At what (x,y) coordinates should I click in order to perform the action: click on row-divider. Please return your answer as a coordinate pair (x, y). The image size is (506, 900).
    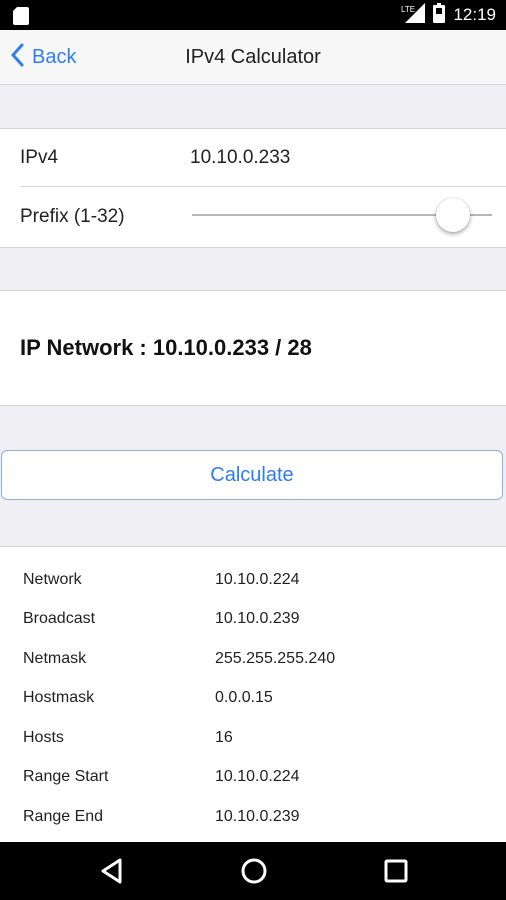
    Looking at the image, I should click on (263, 186).